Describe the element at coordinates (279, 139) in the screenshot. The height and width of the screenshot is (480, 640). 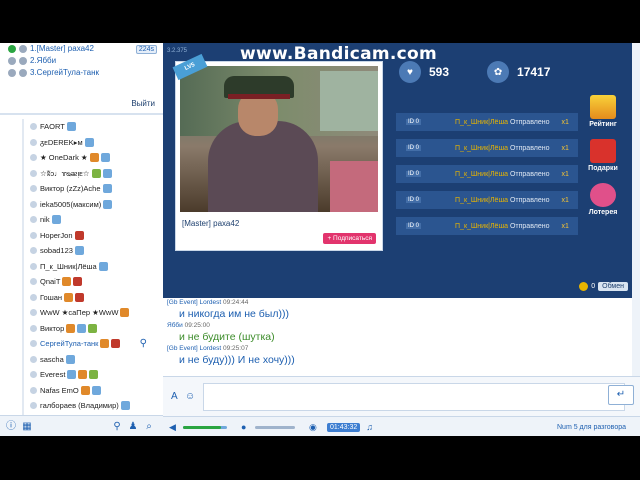
I see `webcam-video` at that location.